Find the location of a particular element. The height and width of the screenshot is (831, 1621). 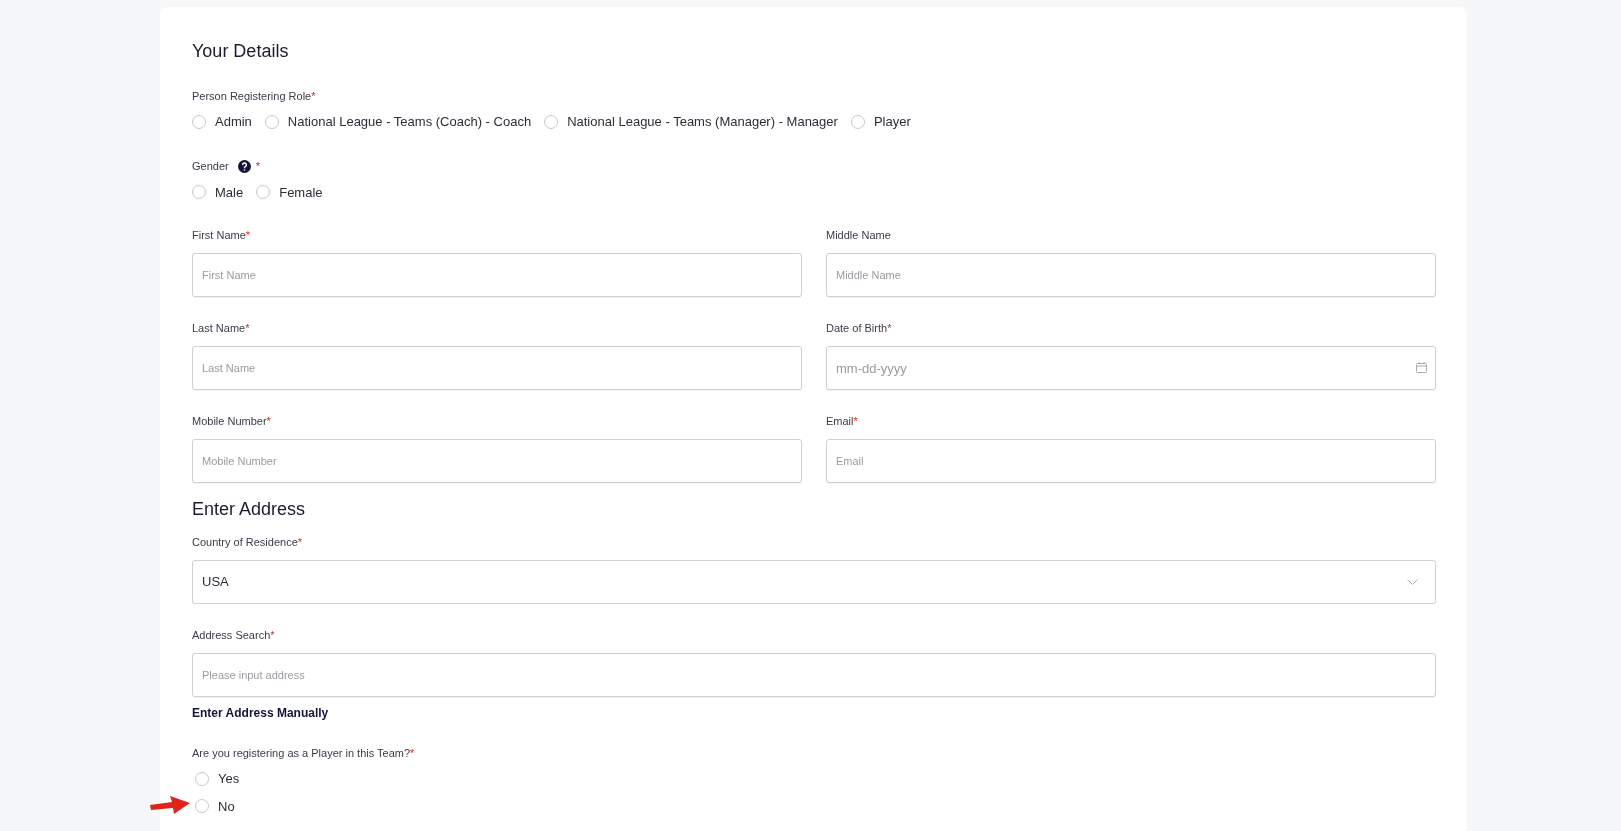

section-heading: Your Details is located at coordinates (241, 51).